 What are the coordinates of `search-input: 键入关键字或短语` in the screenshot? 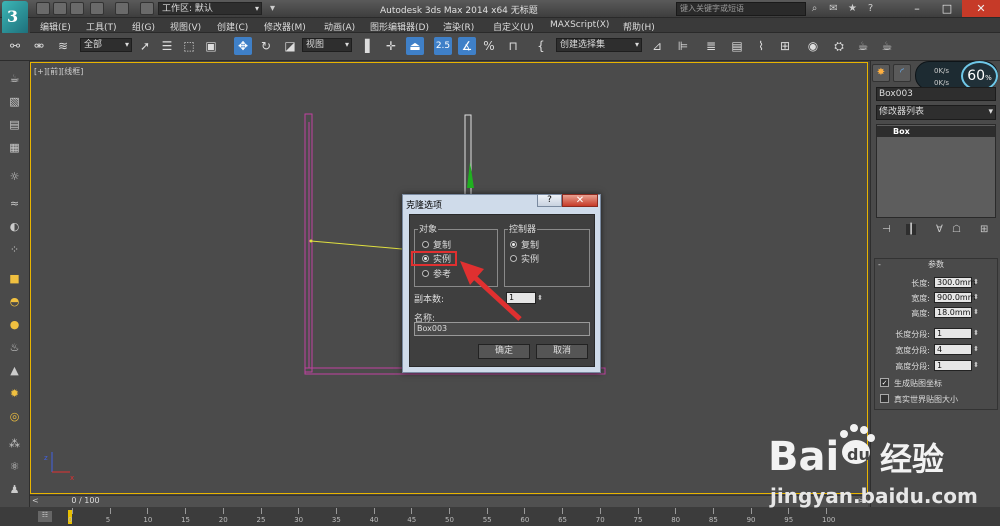 It's located at (741, 9).